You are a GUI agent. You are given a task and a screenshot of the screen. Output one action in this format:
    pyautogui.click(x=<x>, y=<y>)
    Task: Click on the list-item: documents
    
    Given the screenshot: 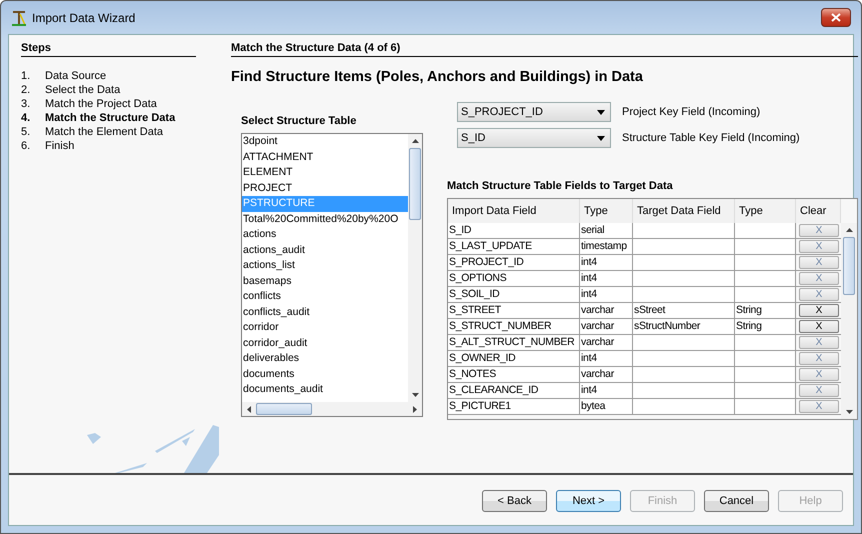 What is the action you would take?
    pyautogui.click(x=325, y=374)
    